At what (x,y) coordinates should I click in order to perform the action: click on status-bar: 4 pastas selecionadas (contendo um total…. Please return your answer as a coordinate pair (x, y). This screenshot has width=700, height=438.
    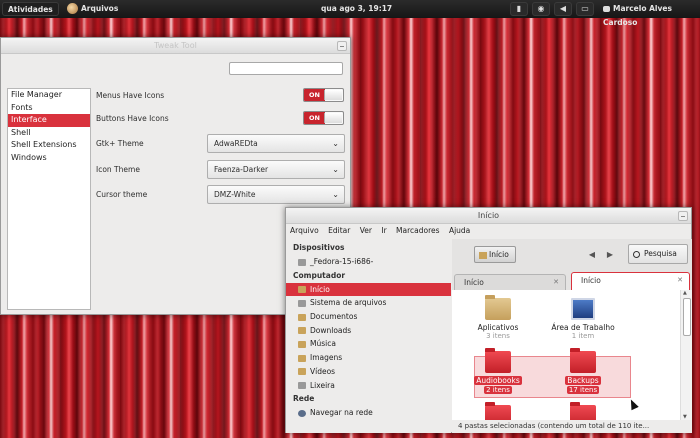
    Looking at the image, I should click on (572, 426).